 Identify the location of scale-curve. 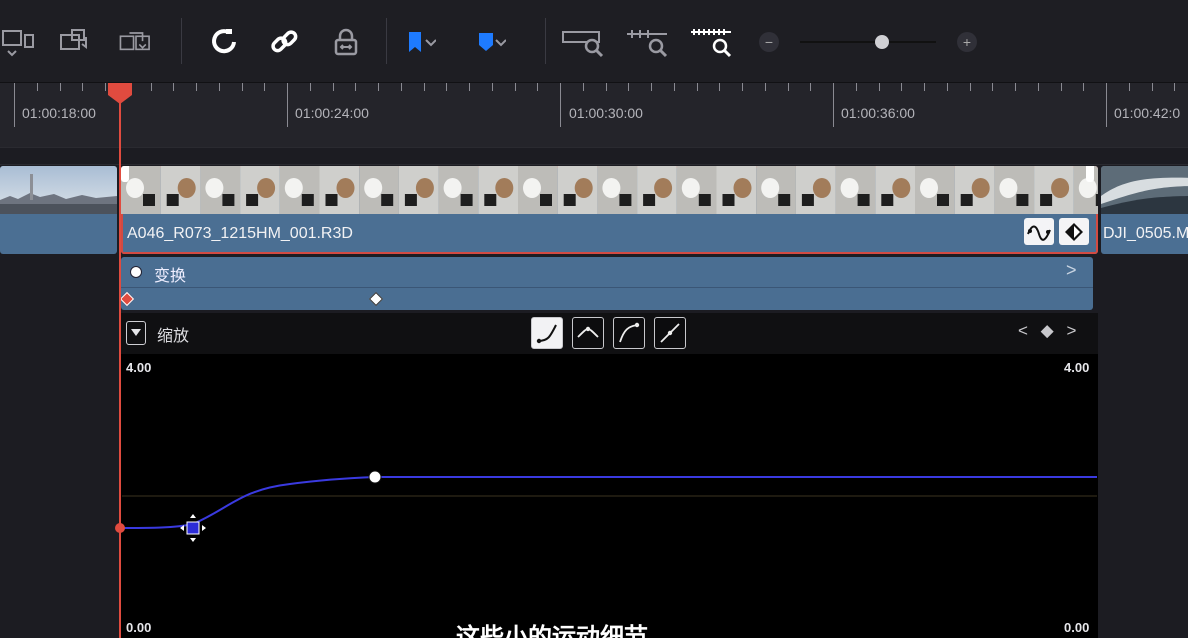
(609, 502).